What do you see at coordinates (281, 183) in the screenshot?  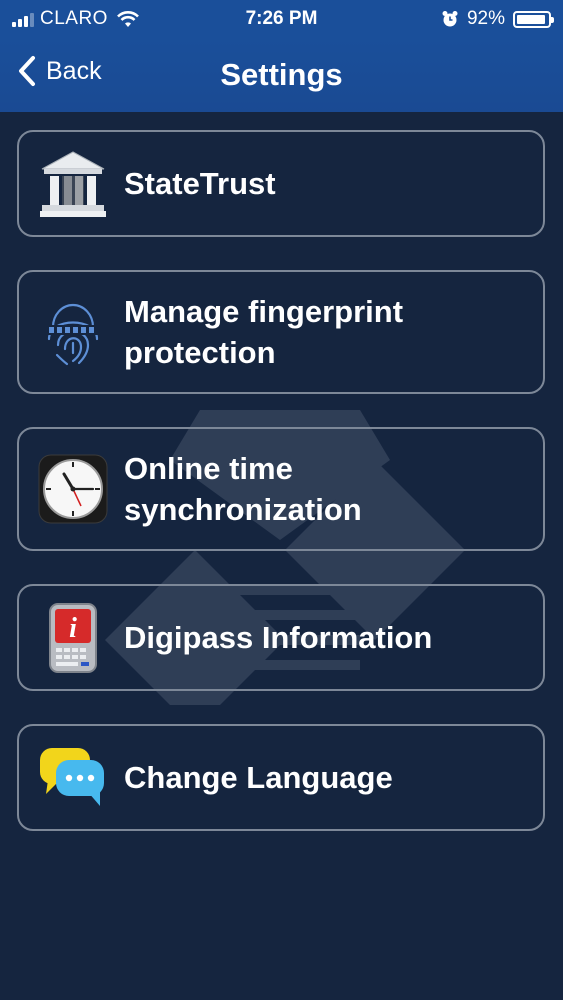 I see `statetrust-item: StateTrust` at bounding box center [281, 183].